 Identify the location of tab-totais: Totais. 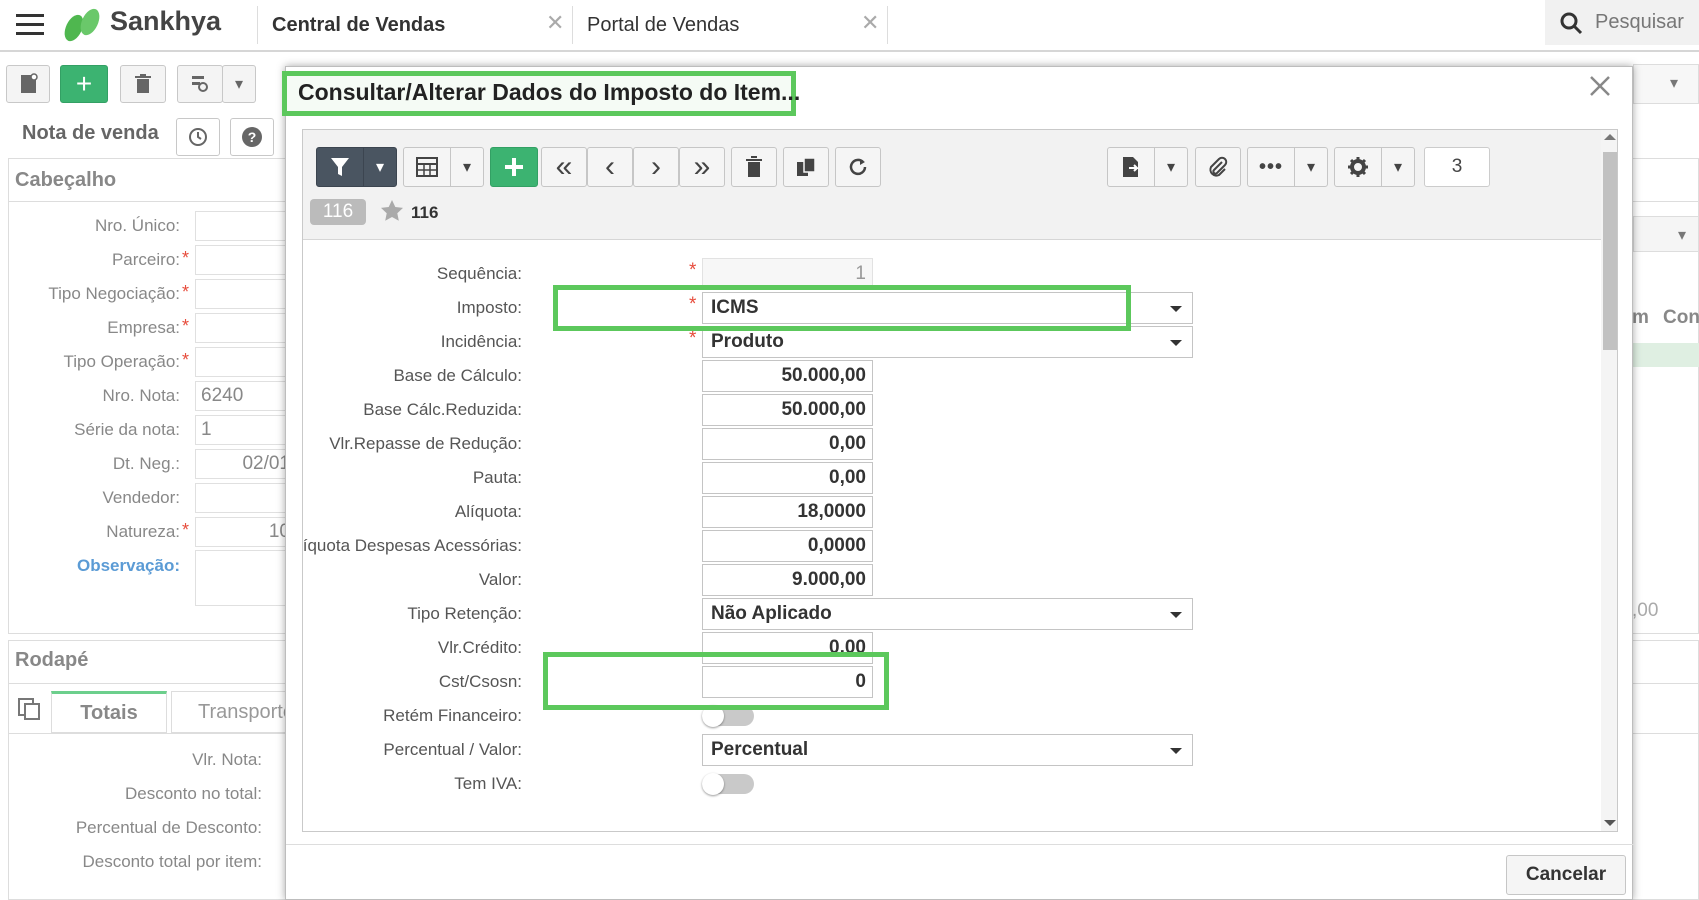
(109, 712).